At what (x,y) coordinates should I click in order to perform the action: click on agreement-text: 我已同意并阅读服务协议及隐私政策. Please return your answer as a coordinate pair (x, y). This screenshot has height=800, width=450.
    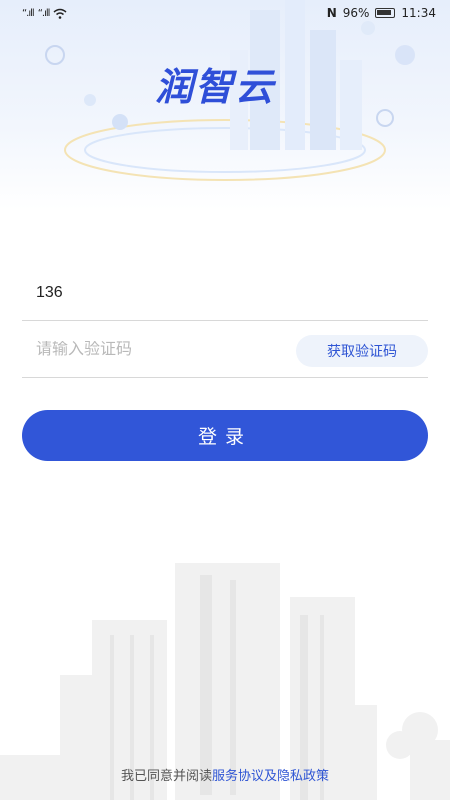
    Looking at the image, I should click on (225, 774).